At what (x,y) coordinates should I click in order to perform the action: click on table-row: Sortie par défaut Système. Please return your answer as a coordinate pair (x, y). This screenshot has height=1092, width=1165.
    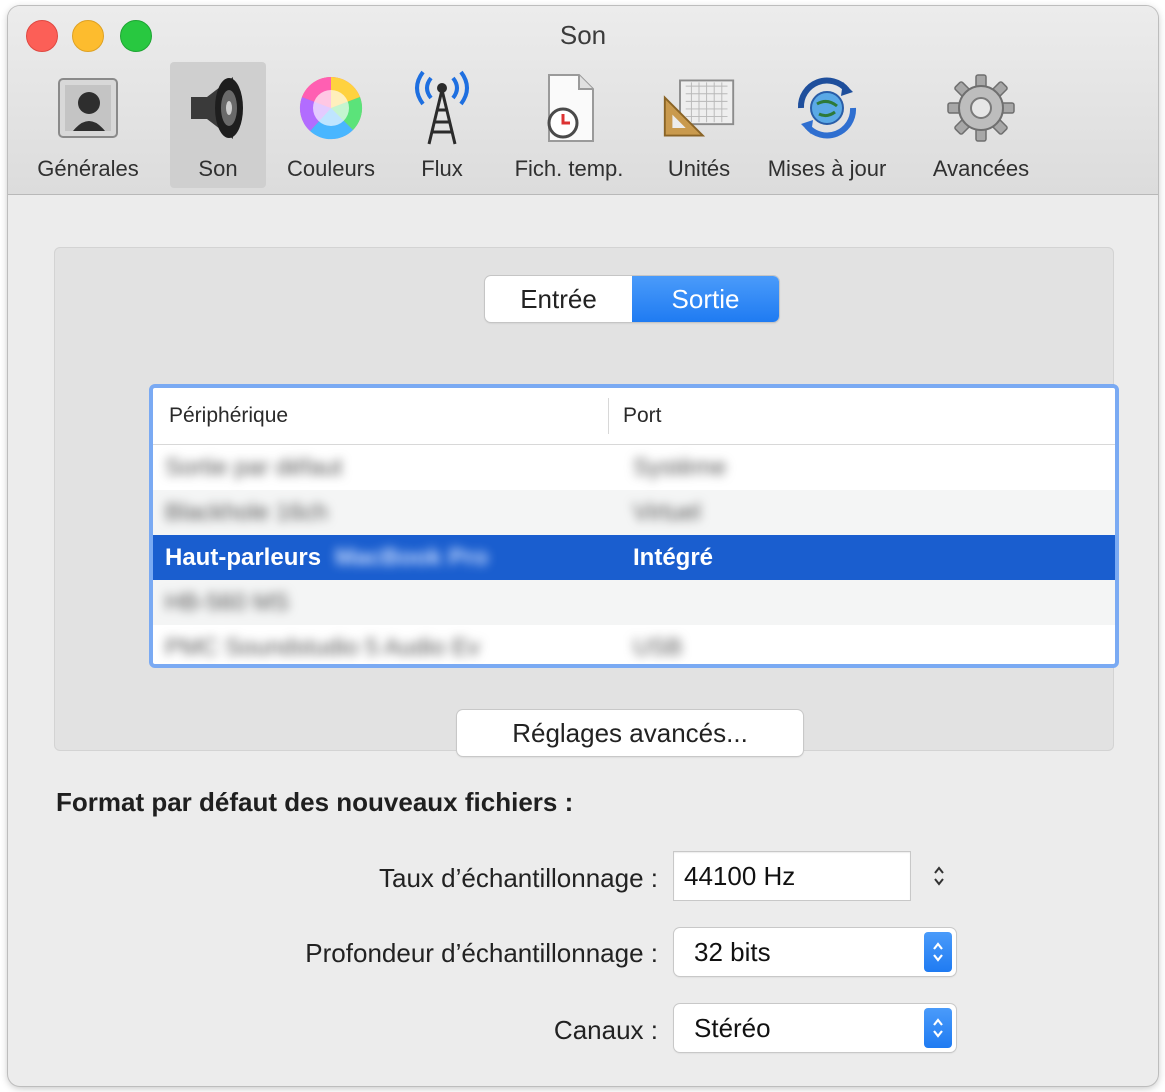
    Looking at the image, I should click on (634, 467).